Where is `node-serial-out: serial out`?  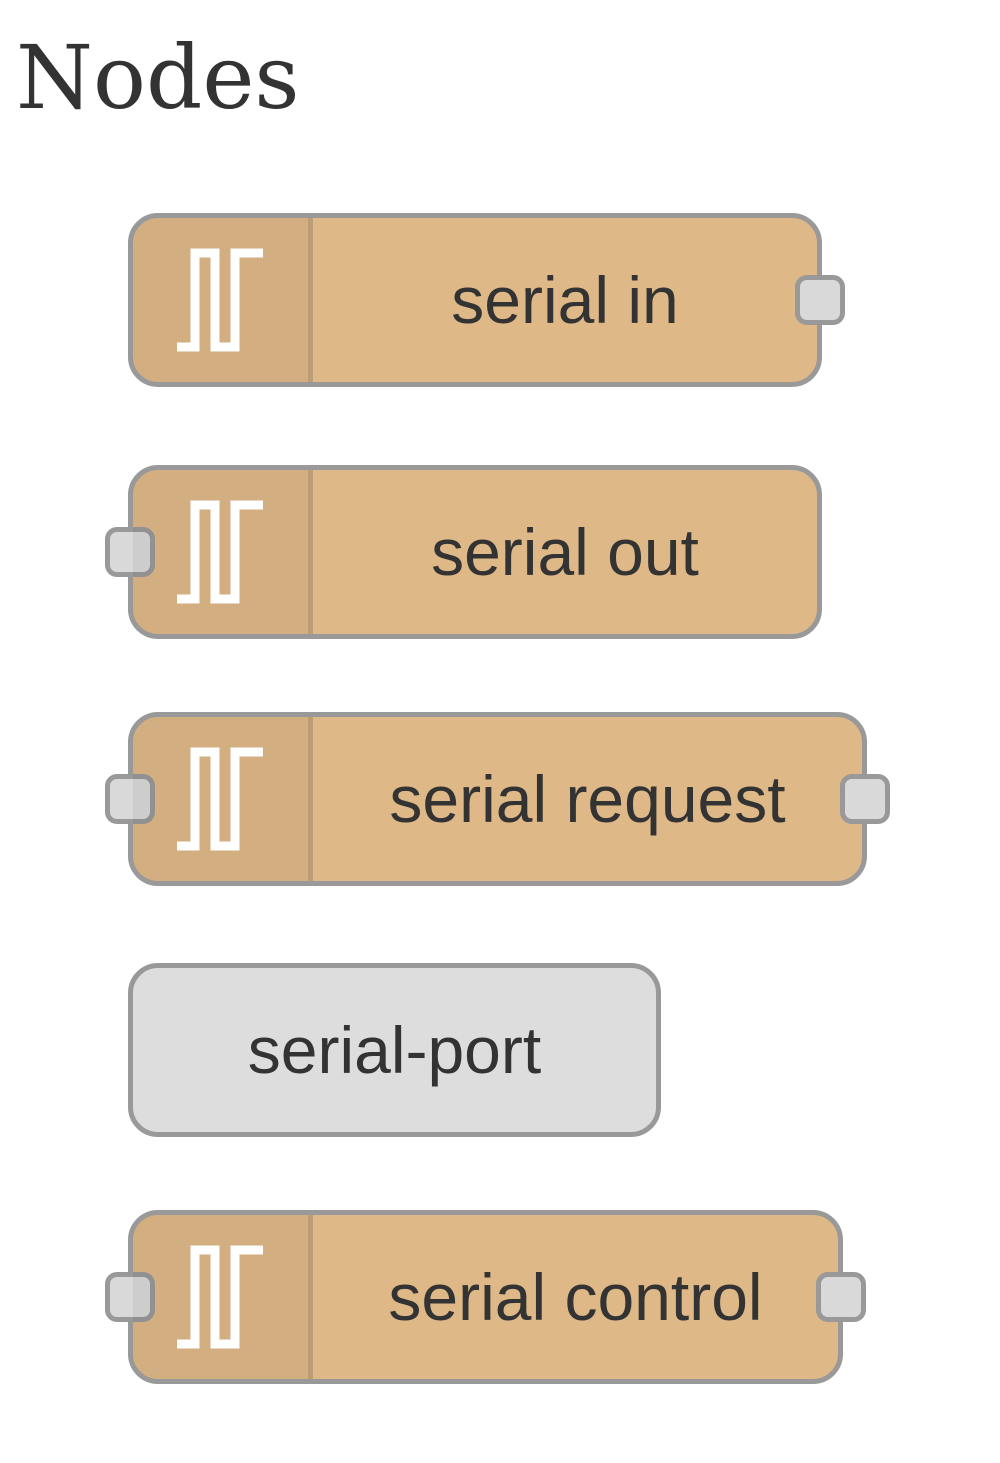
node-serial-out: serial out is located at coordinates (463, 552).